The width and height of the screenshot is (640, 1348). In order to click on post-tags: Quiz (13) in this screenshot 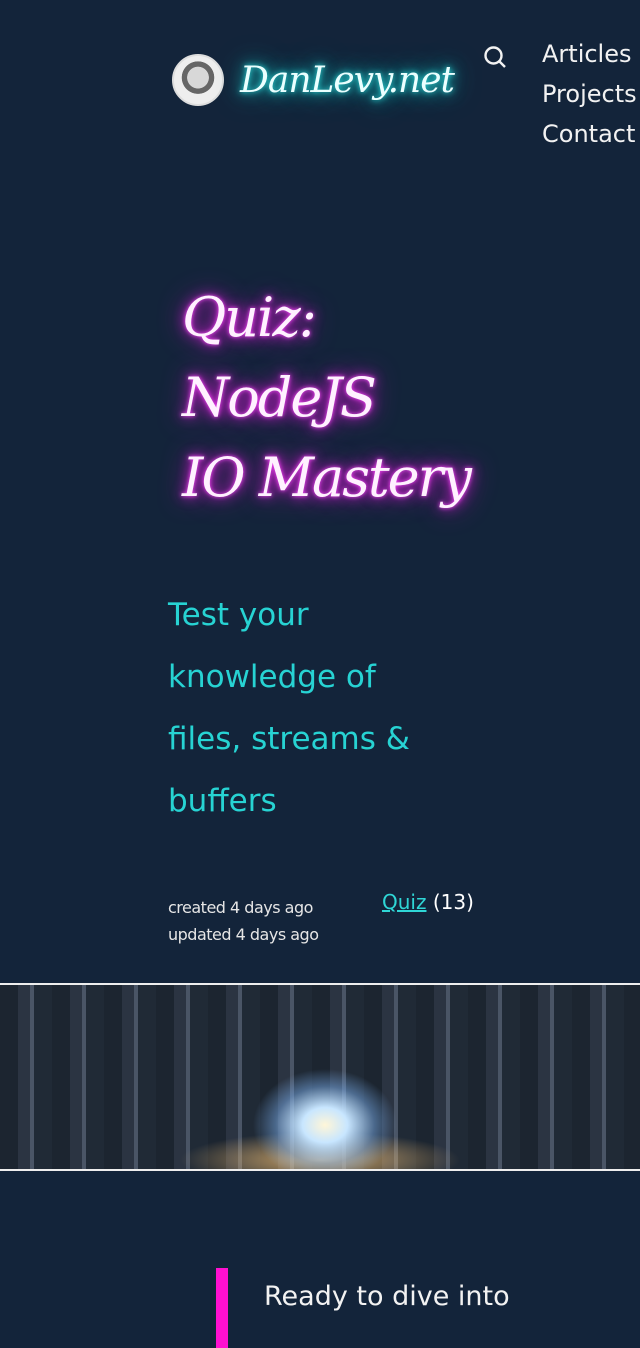, I will do `click(428, 902)`.